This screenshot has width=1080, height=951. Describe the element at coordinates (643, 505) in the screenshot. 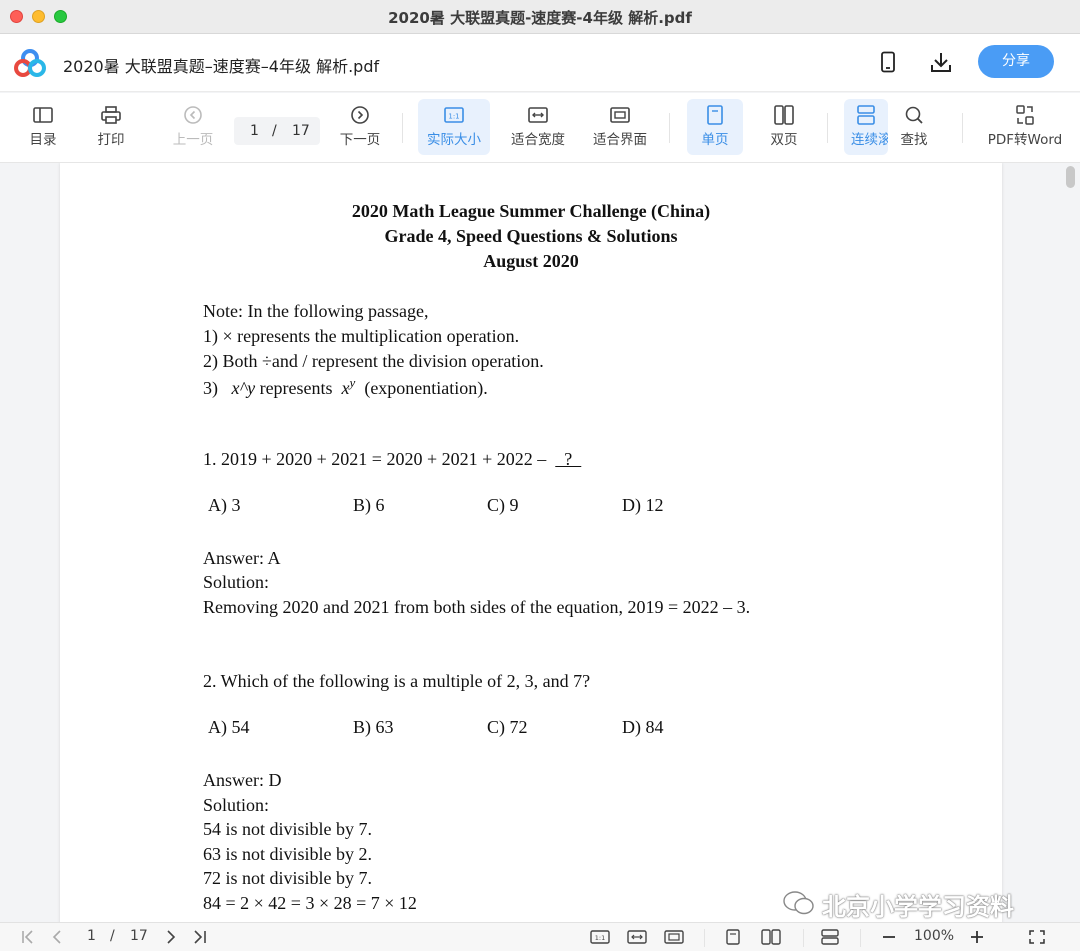

I see `q1-option-d: D) 12` at that location.